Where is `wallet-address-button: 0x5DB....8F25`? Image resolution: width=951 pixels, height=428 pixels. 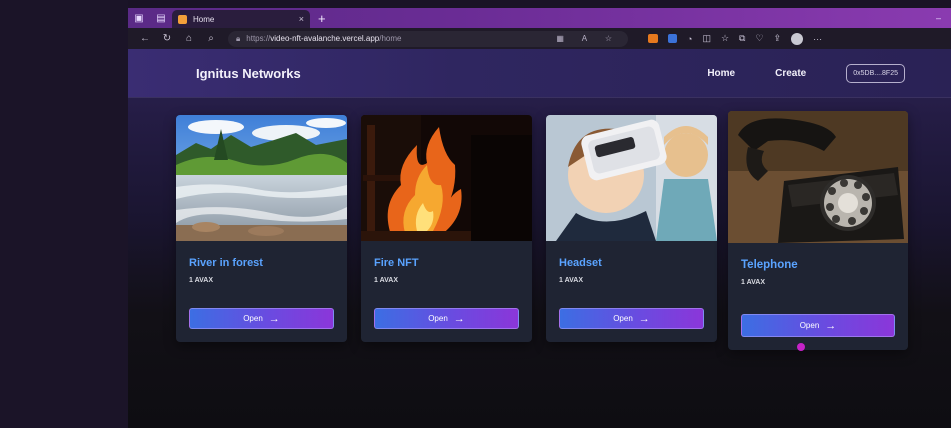 wallet-address-button: 0x5DB....8F25 is located at coordinates (875, 73).